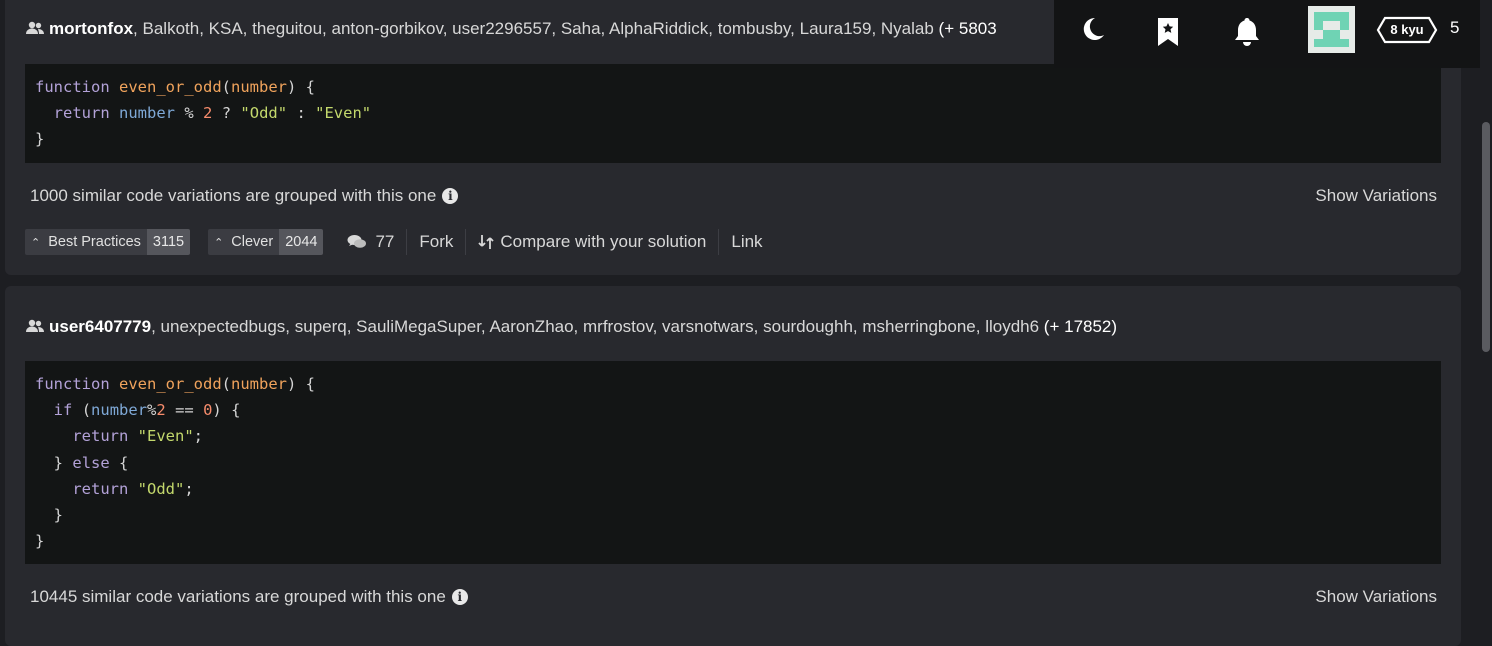 This screenshot has width=1492, height=646. What do you see at coordinates (168, 242) in the screenshot?
I see `vote-count: 3115` at bounding box center [168, 242].